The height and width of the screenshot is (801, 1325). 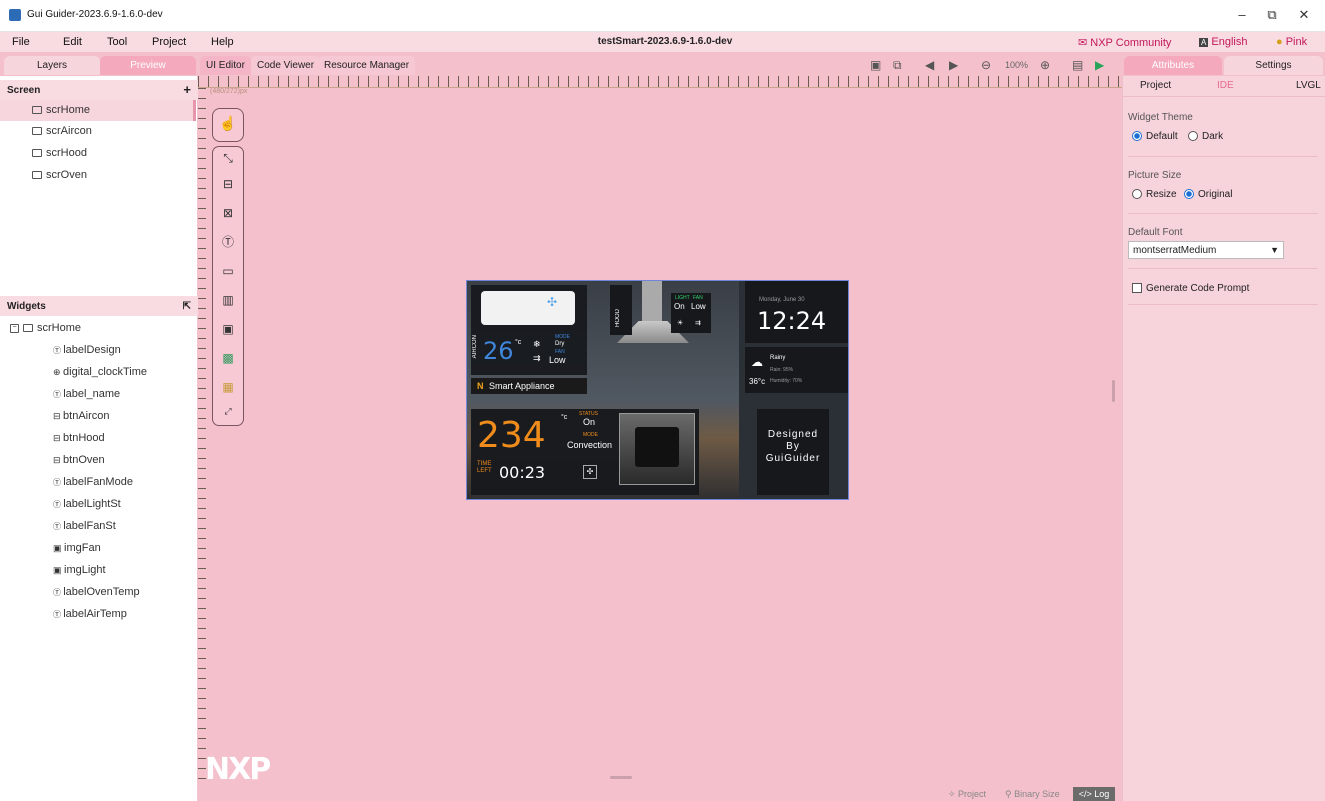 What do you see at coordinates (286, 65) in the screenshot?
I see `tab-code-viewer: Code Viewer` at bounding box center [286, 65].